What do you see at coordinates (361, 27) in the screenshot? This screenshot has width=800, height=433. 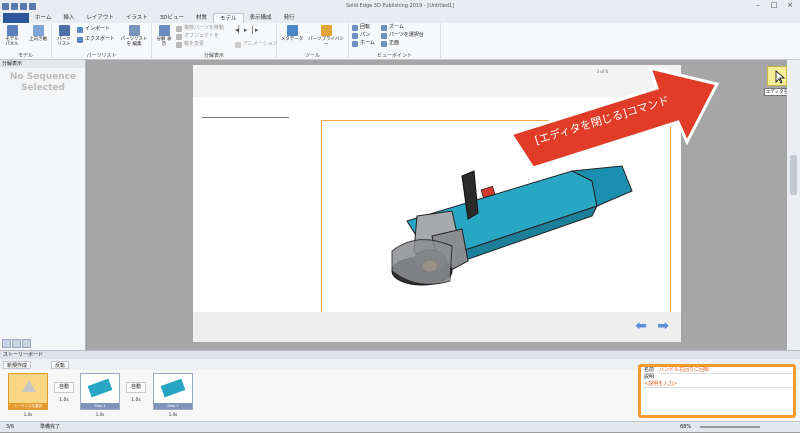 I see `rotate-button: 回転` at bounding box center [361, 27].